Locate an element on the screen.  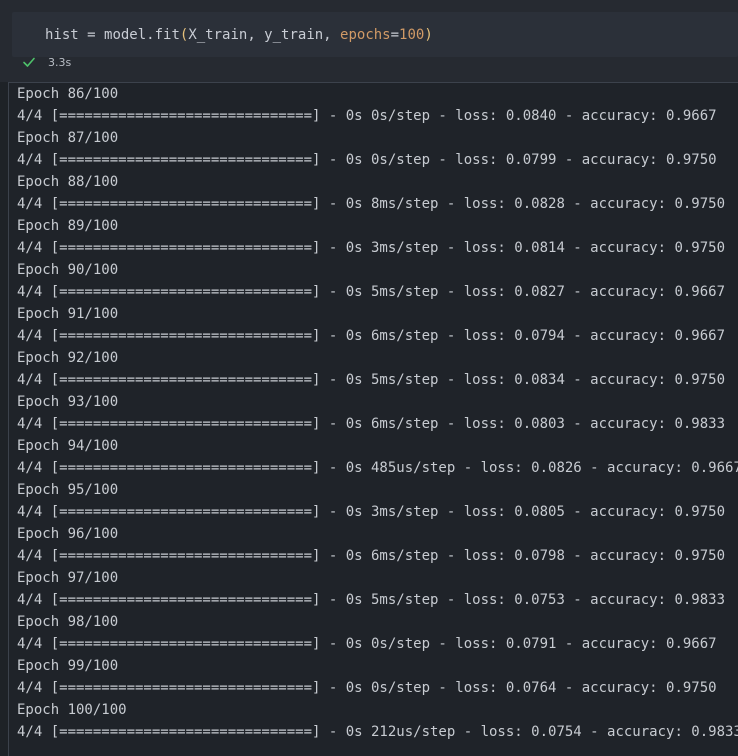
code-token-kwarg: epochs is located at coordinates (365, 35).